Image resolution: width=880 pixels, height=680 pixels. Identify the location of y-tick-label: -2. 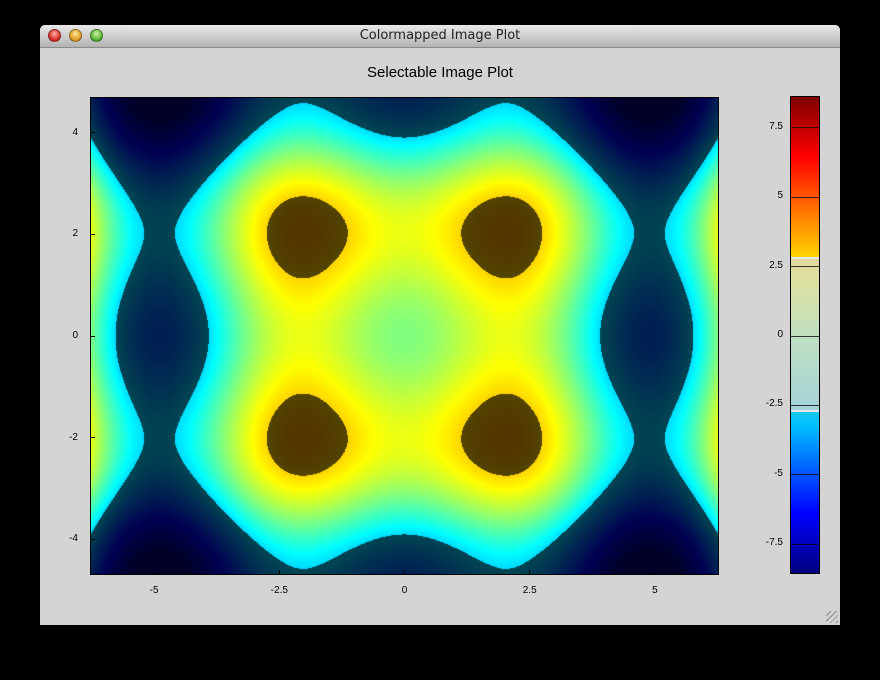
(73, 437).